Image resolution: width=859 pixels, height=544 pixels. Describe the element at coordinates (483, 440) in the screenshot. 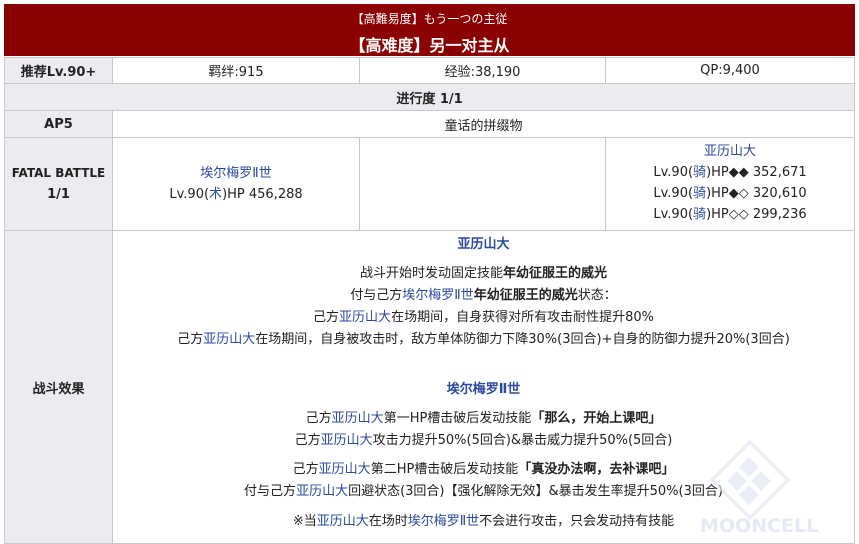

I see `effect-line: 己方亚历山大攻击力提升50%(5回合)&暴击威力提升50%(5回合)` at that location.